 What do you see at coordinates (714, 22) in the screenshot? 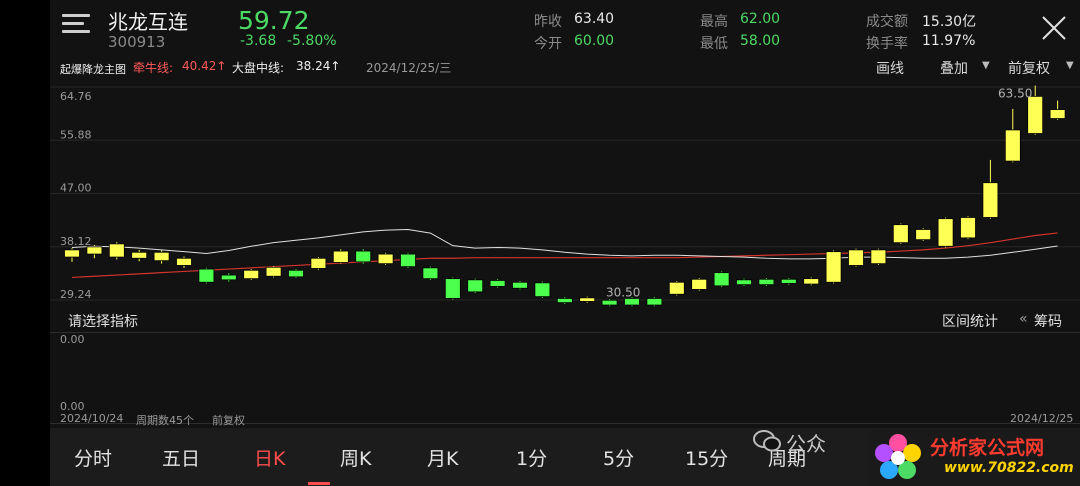
I see `stat-label-high: 最高` at bounding box center [714, 22].